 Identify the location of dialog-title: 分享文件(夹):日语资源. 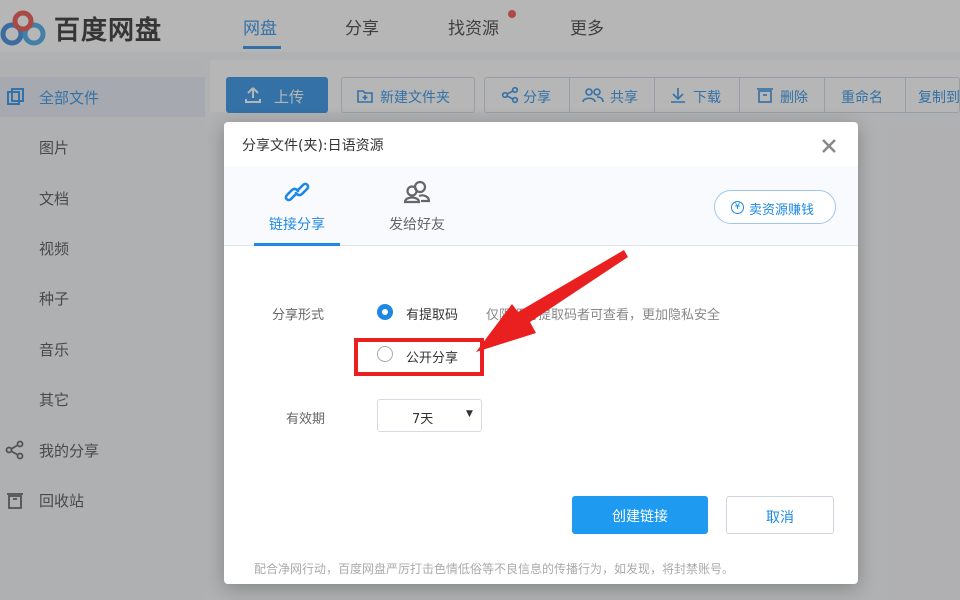
(313, 146).